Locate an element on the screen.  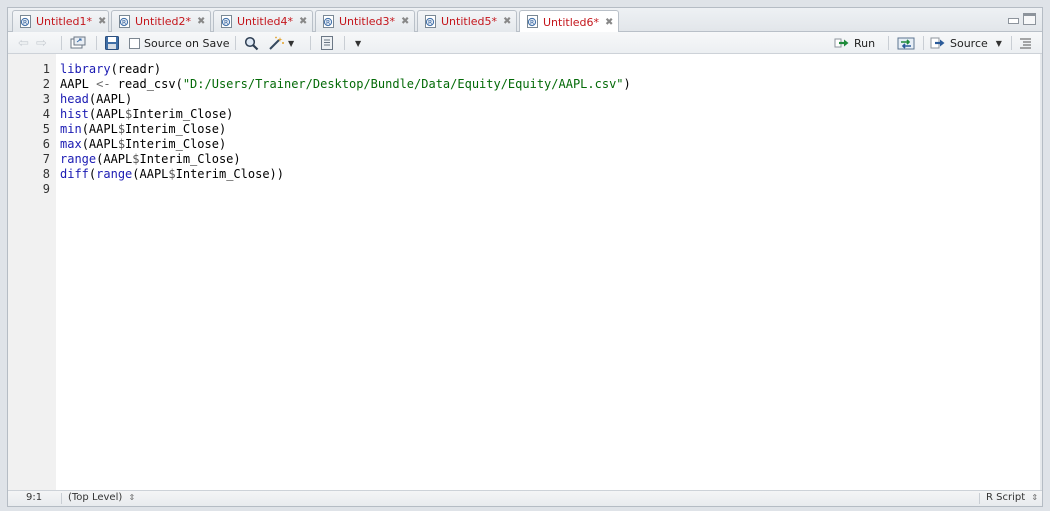
source-button: Source ▼ is located at coordinates (966, 43).